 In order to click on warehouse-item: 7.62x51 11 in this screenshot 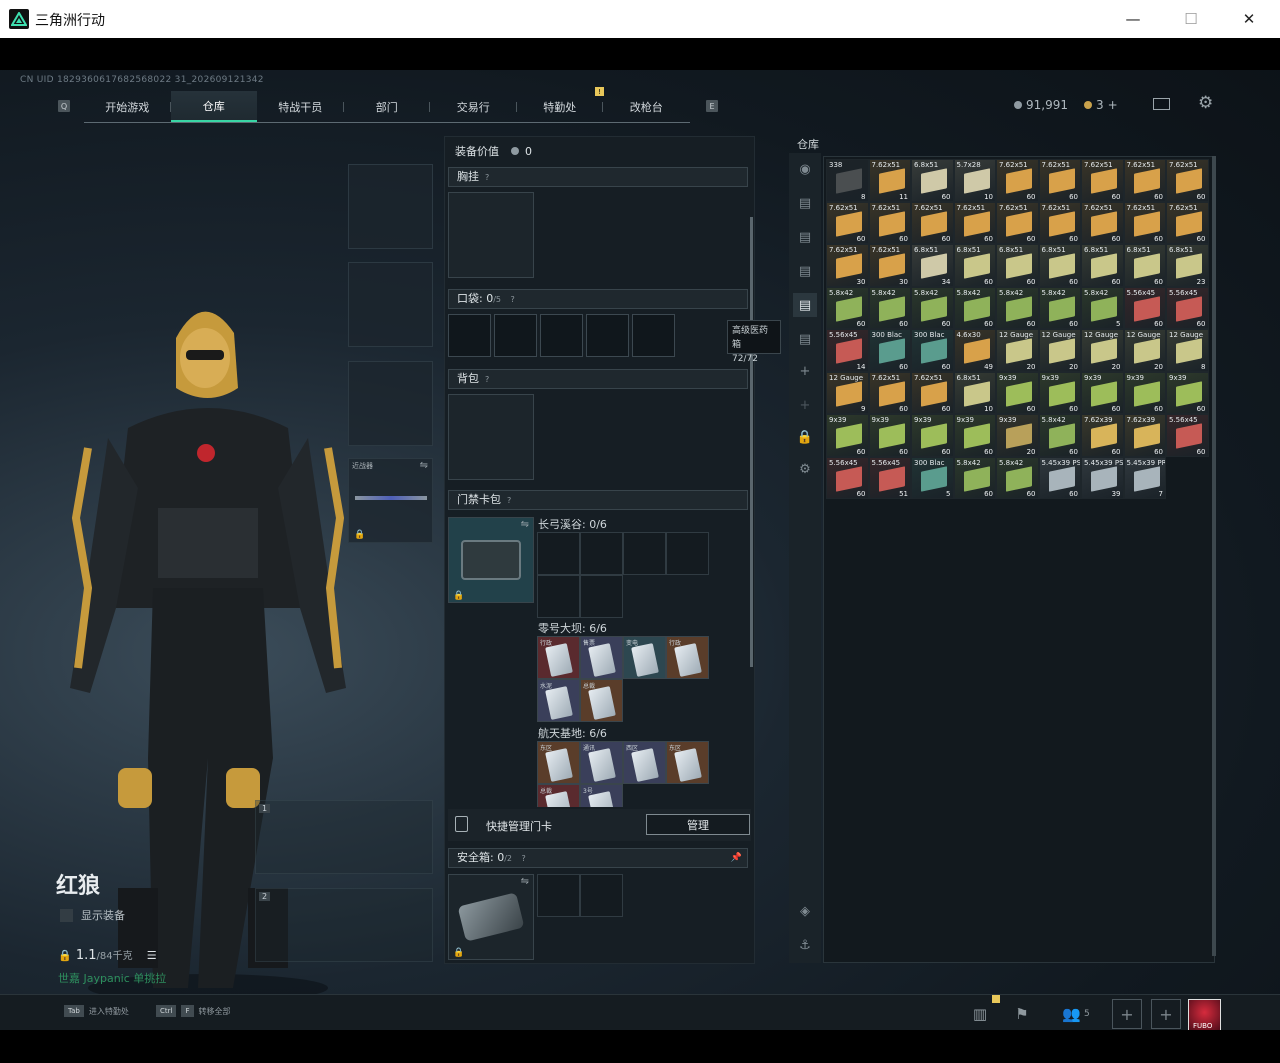, I will do `click(889, 180)`.